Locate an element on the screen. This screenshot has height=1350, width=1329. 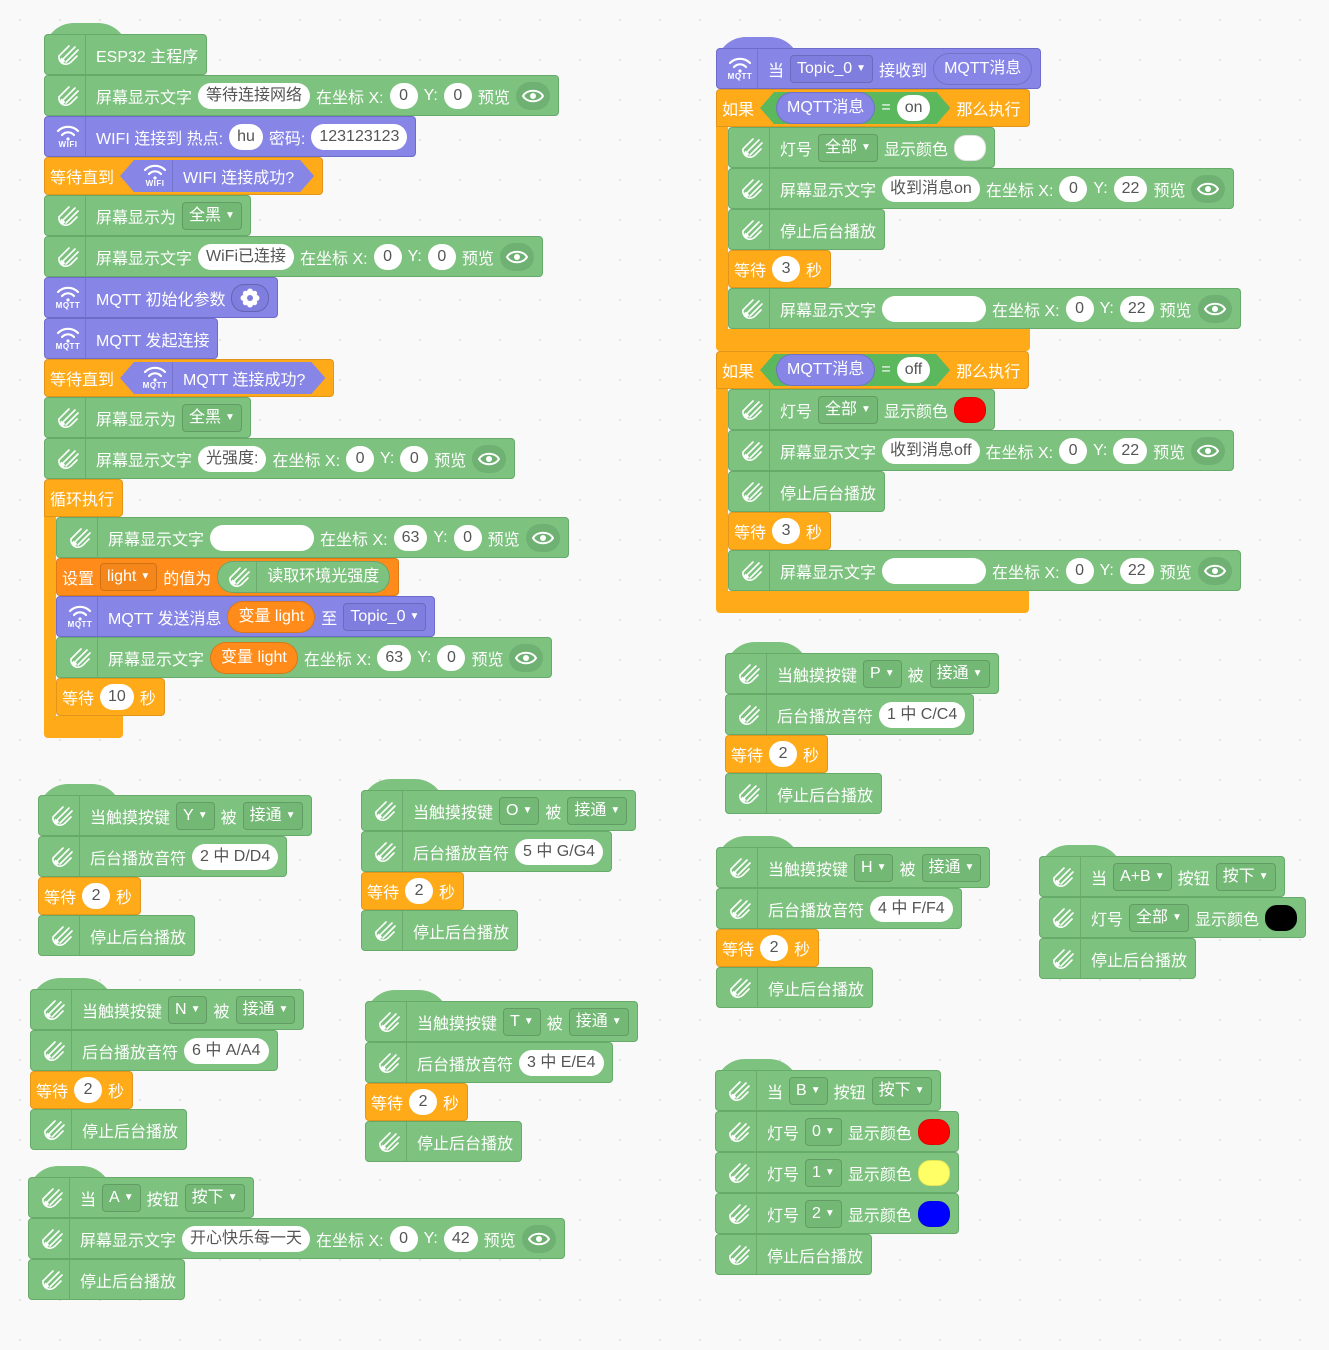
dropdown: N ▼ is located at coordinates (188, 1009).